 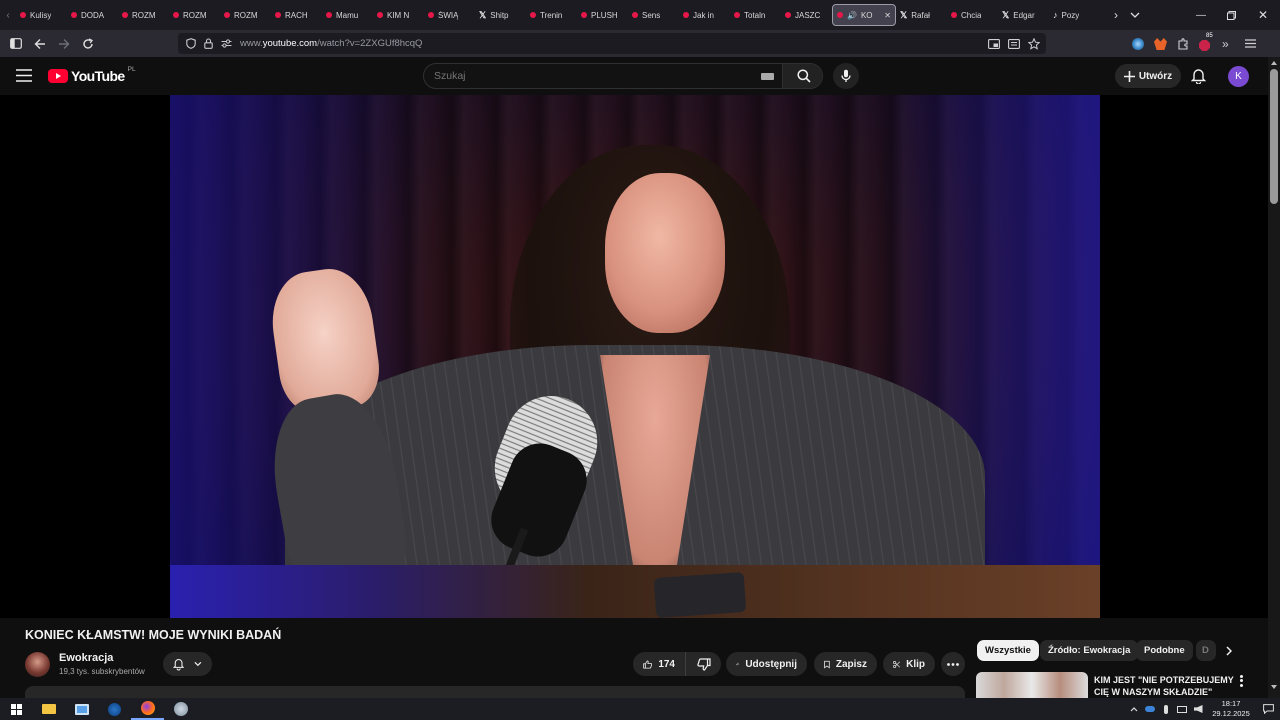 What do you see at coordinates (612, 43) in the screenshot?
I see `address-bar: www.youtube.com/watch?v=2ZXGUf8hcqQ` at bounding box center [612, 43].